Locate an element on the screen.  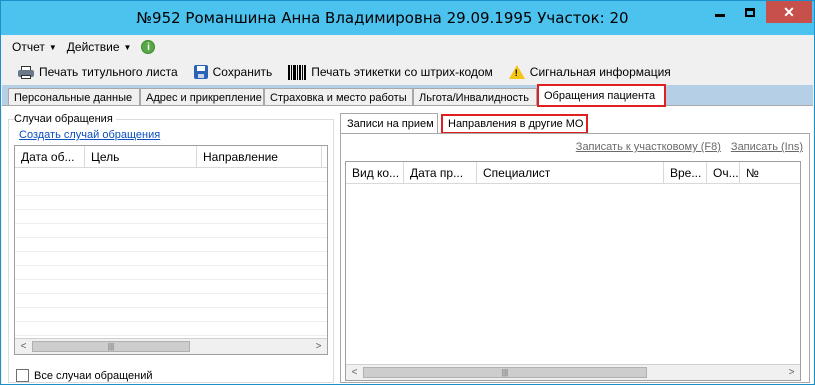
assign-local-link: Записать к участковому (F8) is located at coordinates (648, 147).